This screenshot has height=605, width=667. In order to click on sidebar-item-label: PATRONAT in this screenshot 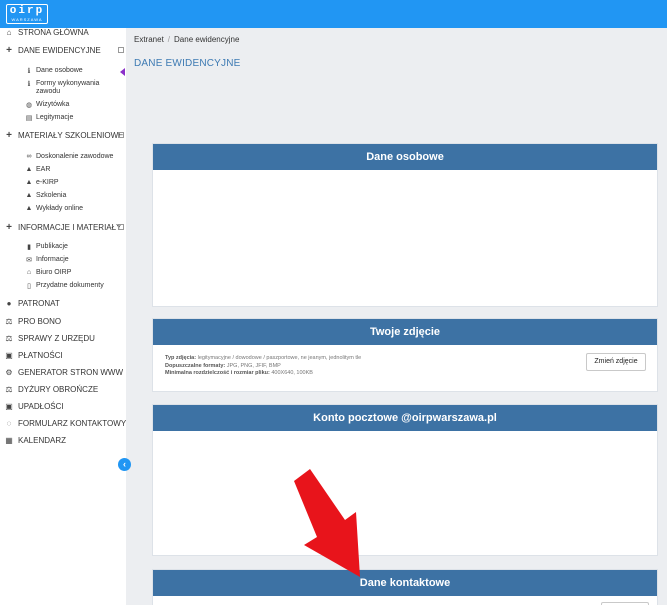, I will do `click(39, 303)`.